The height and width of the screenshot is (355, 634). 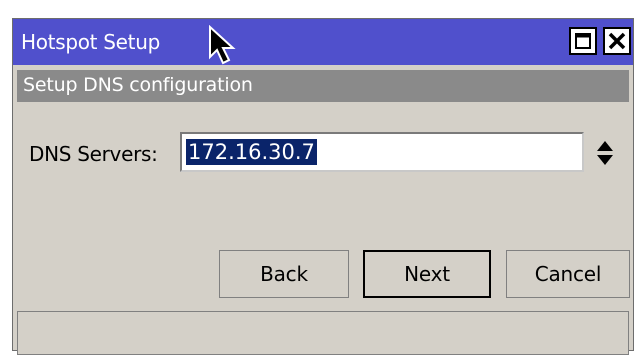 What do you see at coordinates (222, 45) in the screenshot?
I see `mouse-pointer-icon` at bounding box center [222, 45].